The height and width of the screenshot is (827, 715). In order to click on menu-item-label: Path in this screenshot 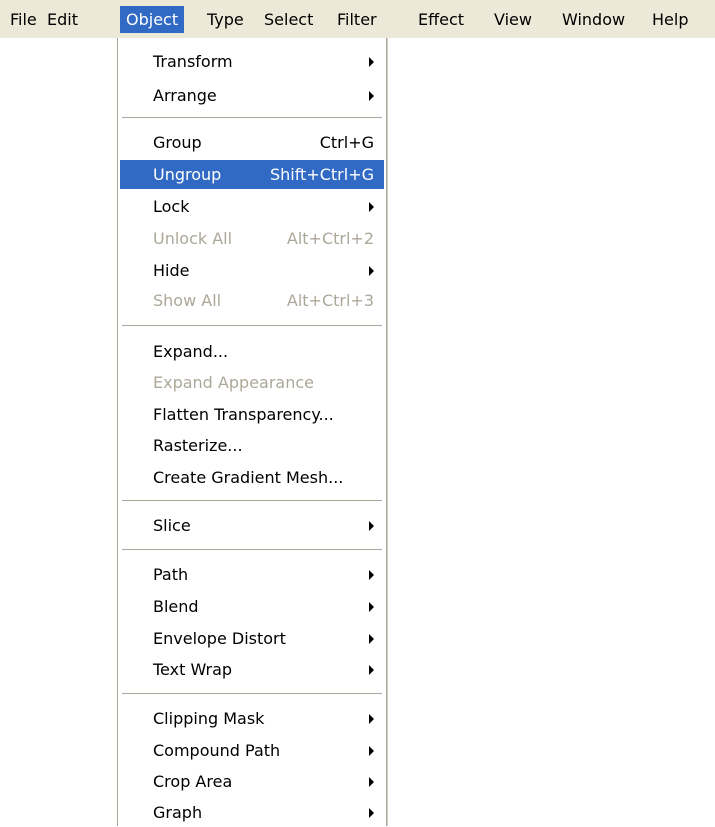, I will do `click(171, 574)`.